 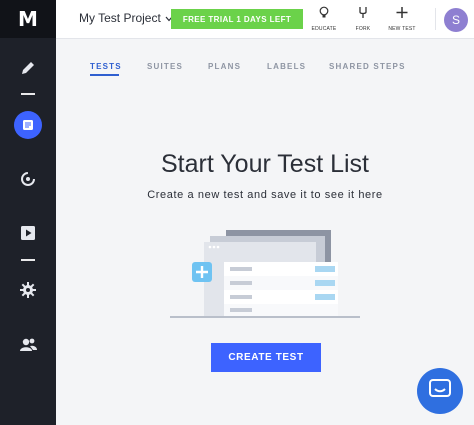 What do you see at coordinates (120, 18) in the screenshot?
I see `project-name: My Test Project` at bounding box center [120, 18].